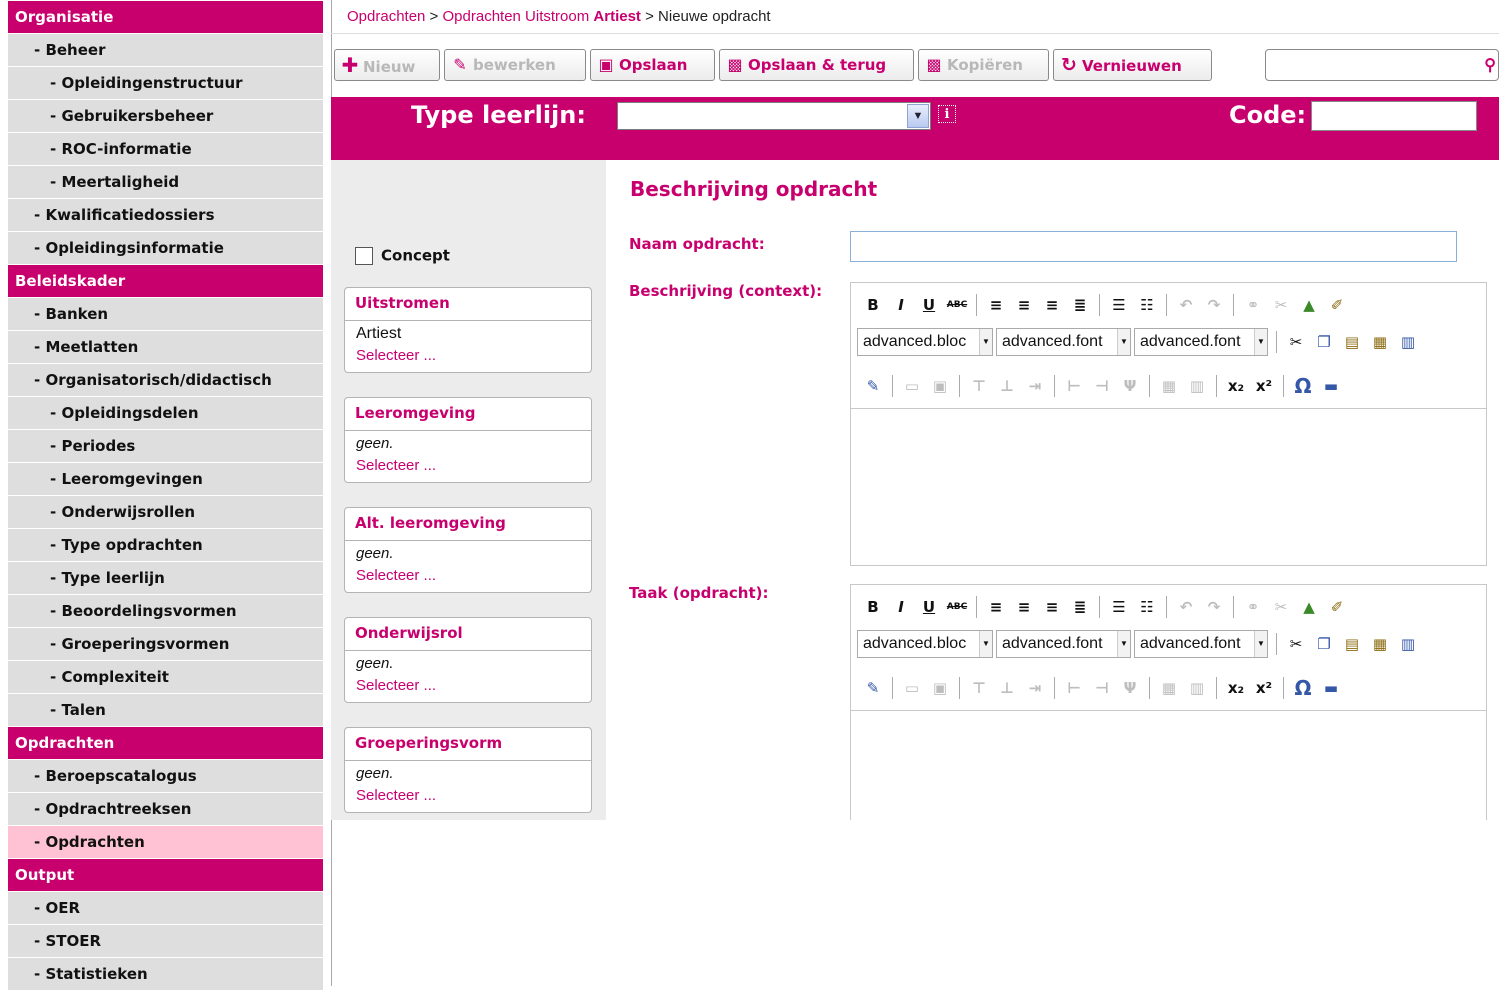 The image size is (1499, 990). Describe the element at coordinates (1074, 386) in the screenshot. I see `insert-col-before-icon: ⊢` at that location.